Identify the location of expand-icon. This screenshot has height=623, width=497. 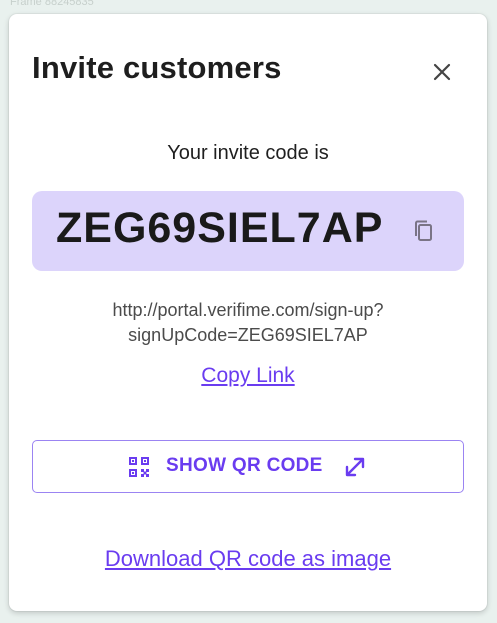
(355, 467).